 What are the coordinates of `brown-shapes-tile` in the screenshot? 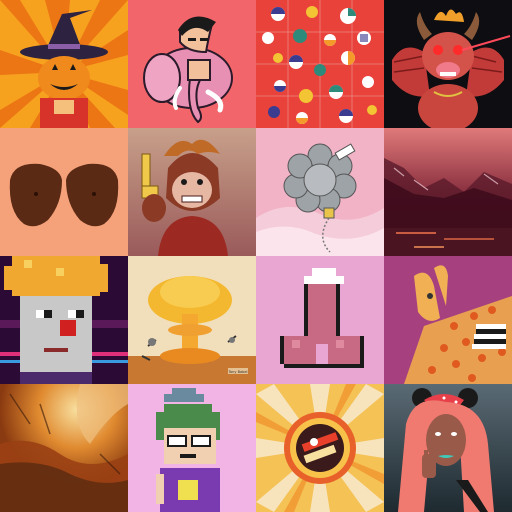 It's located at (64, 192).